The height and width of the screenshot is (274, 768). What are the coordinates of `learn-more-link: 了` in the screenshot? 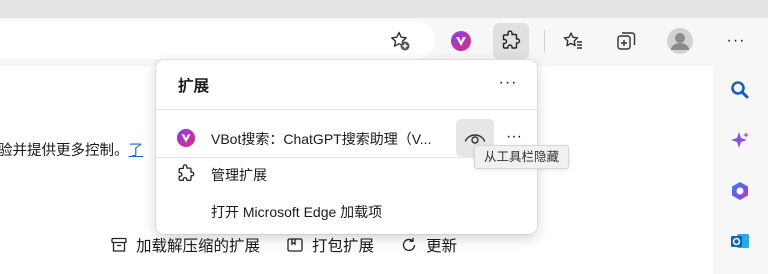 It's located at (136, 151).